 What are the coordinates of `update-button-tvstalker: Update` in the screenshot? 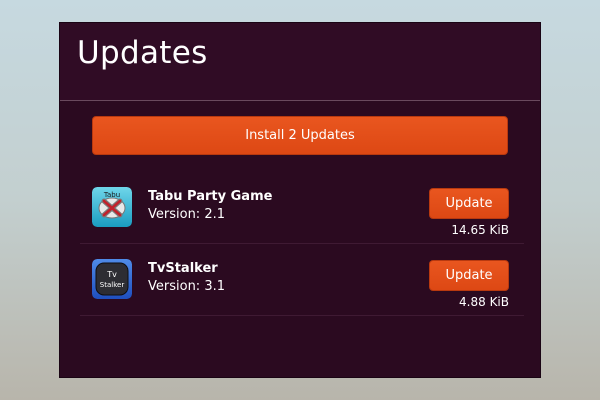 It's located at (469, 275).